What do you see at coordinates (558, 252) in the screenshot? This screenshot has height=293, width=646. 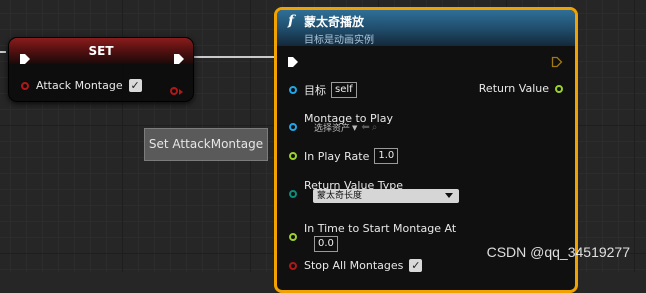 I see `watermark-text: CSDN @qq_34519277` at bounding box center [558, 252].